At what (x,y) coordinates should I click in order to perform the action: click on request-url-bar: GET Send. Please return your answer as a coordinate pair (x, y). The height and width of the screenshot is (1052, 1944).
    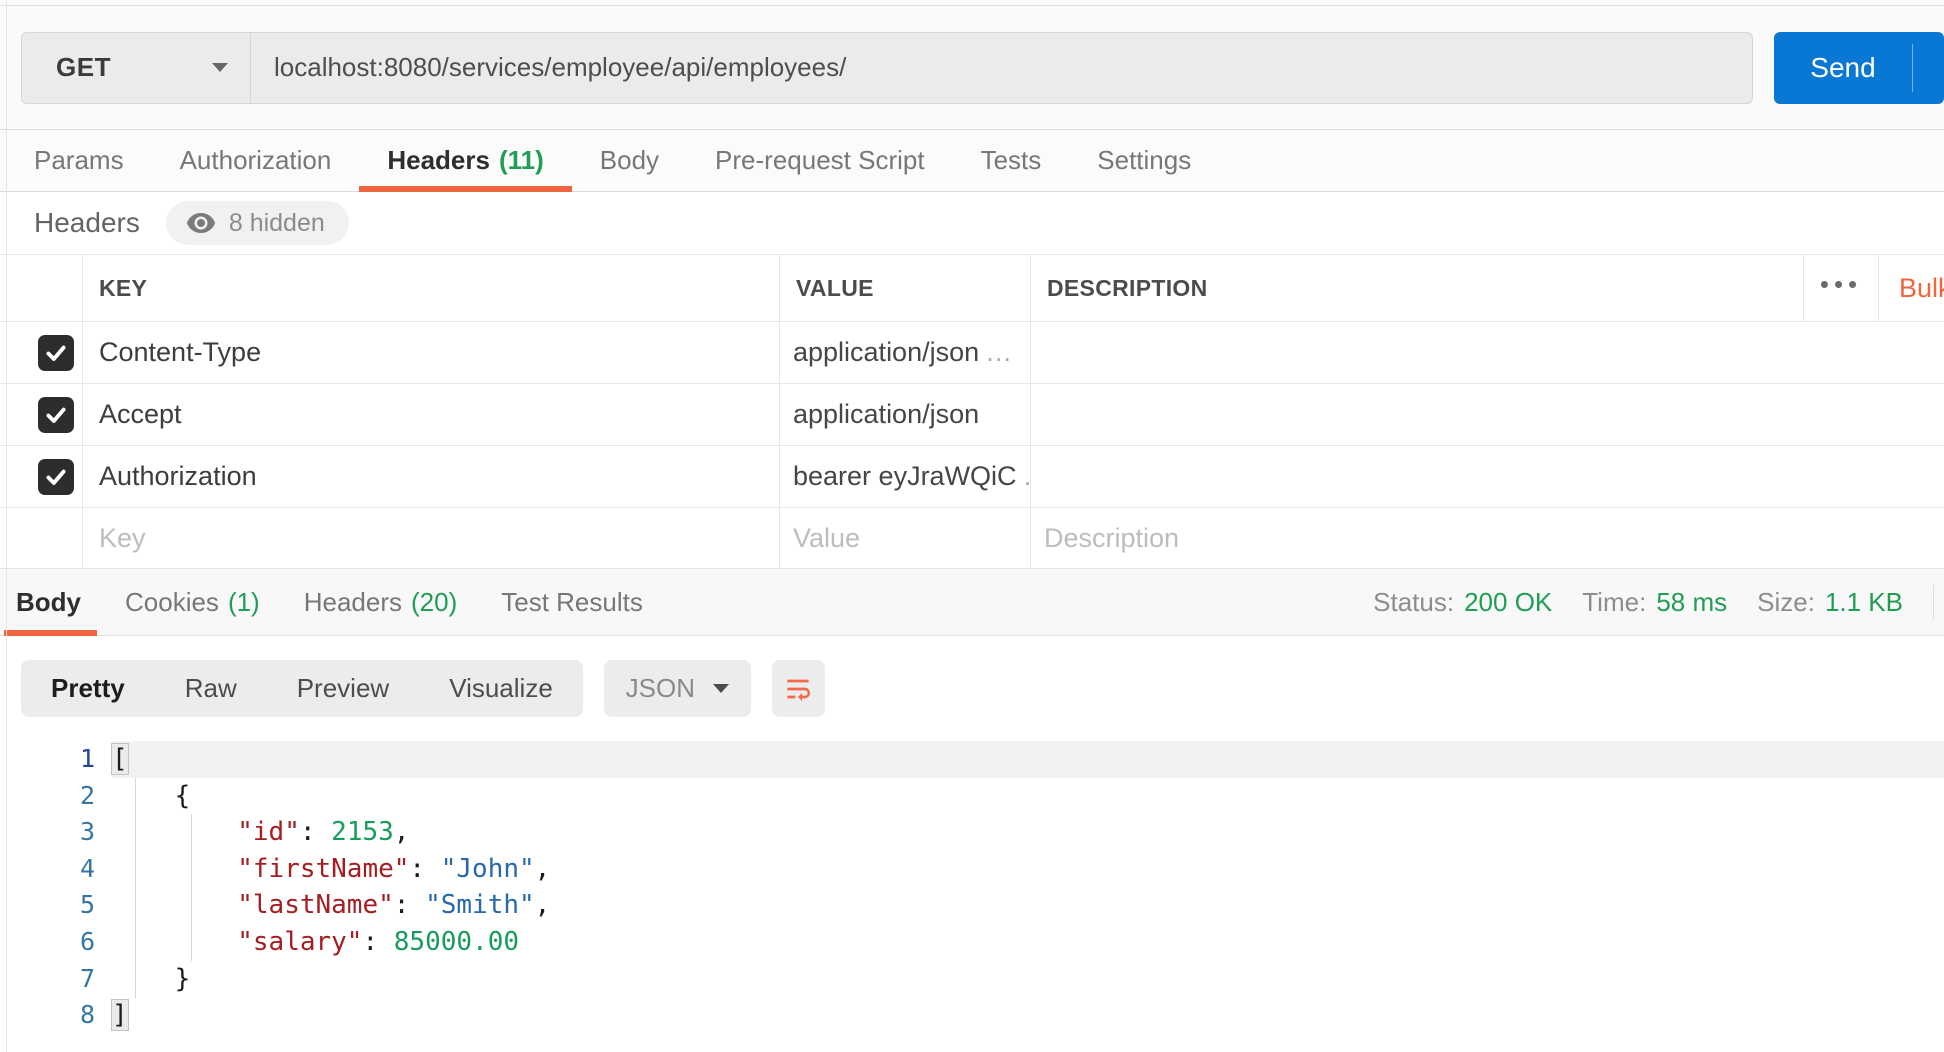
    Looking at the image, I should click on (972, 67).